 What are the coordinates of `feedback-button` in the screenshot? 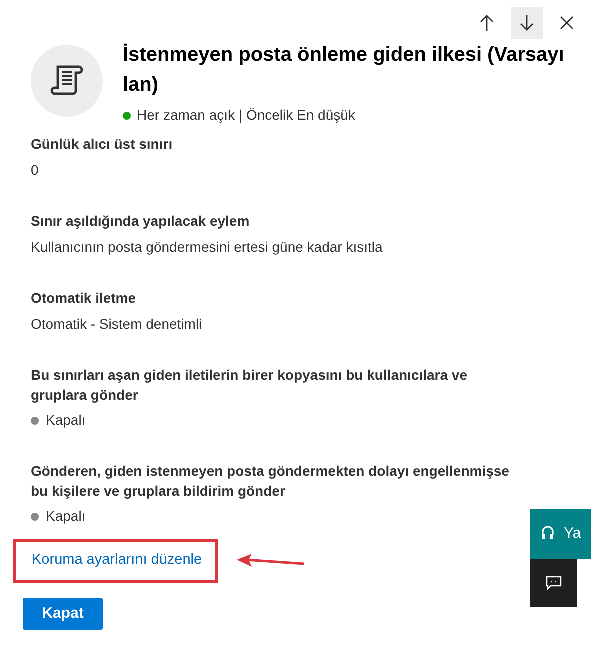 It's located at (553, 583).